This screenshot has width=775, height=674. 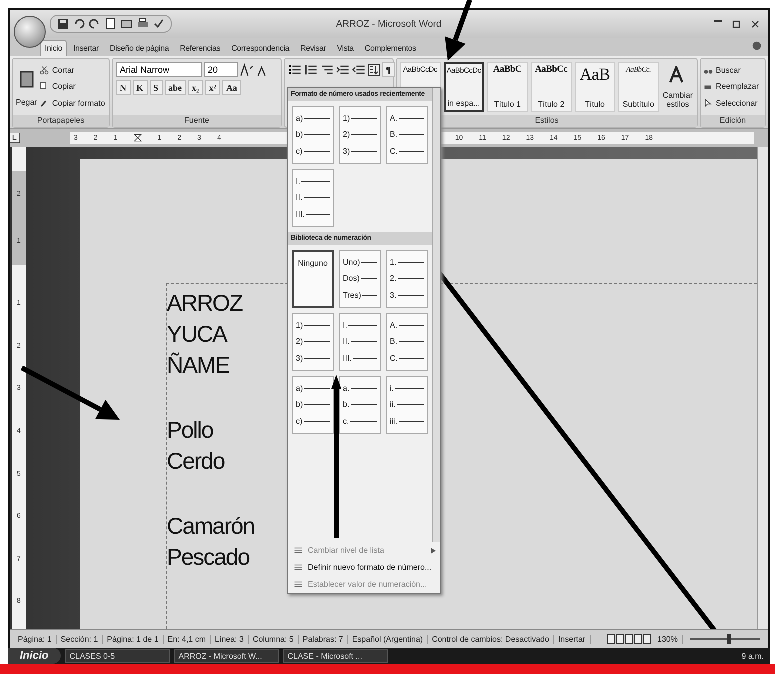 What do you see at coordinates (323, 639) in the screenshot?
I see `status-item: Palabras: 7` at bounding box center [323, 639].